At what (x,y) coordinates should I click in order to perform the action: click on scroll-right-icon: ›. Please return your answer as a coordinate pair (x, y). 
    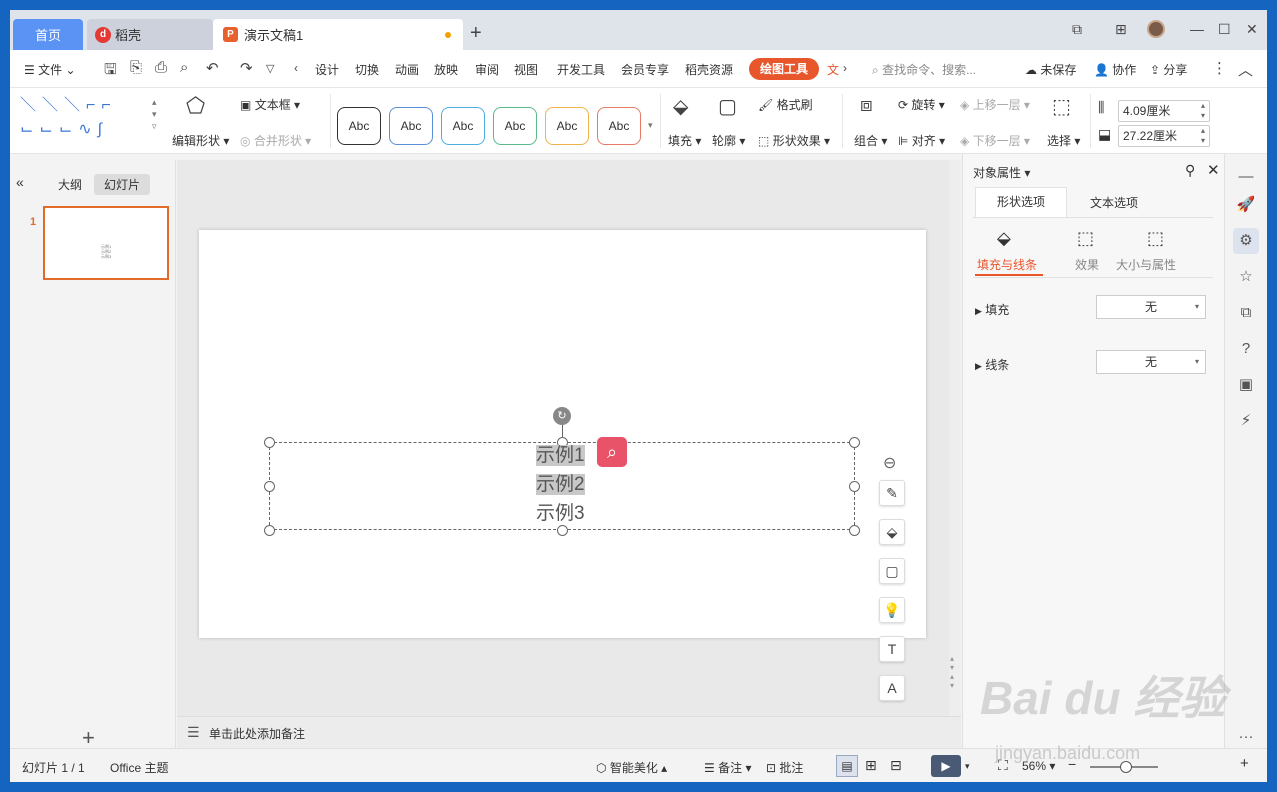
    Looking at the image, I should click on (845, 68).